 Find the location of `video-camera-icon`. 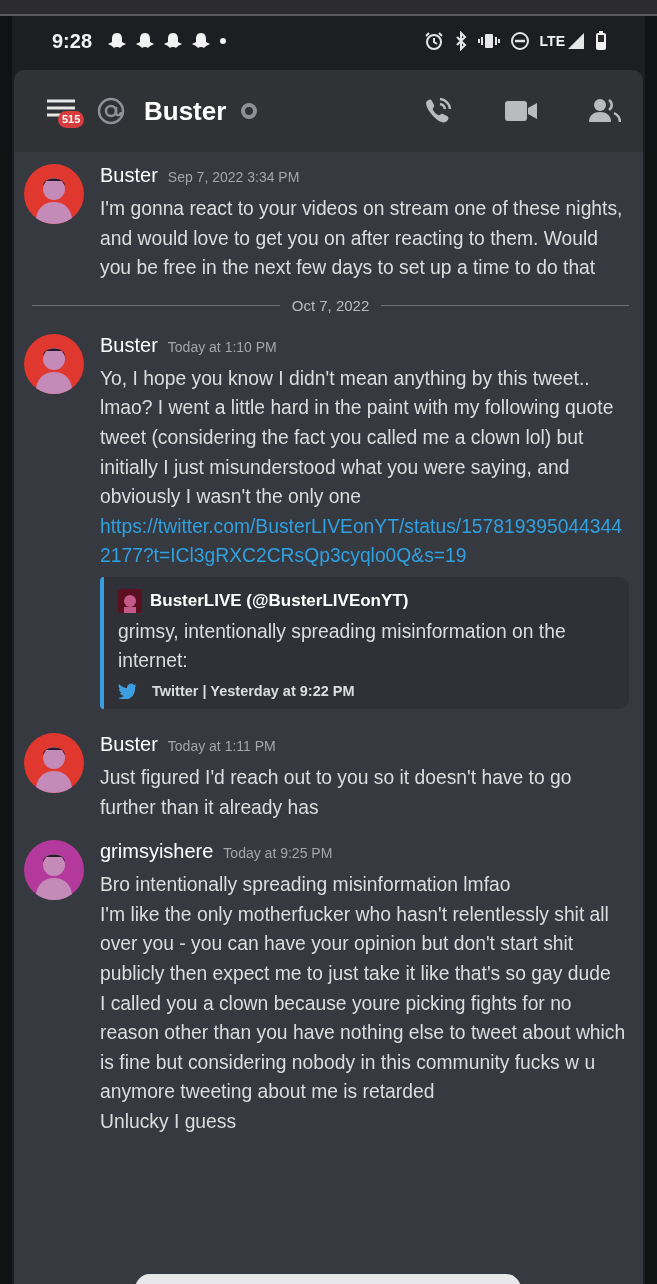

video-camera-icon is located at coordinates (521, 111).